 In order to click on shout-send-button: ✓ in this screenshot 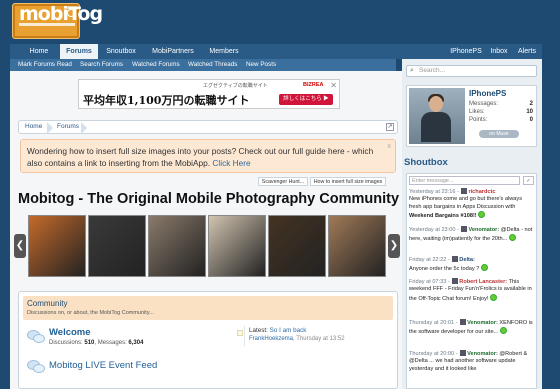, I will do `click(528, 180)`.